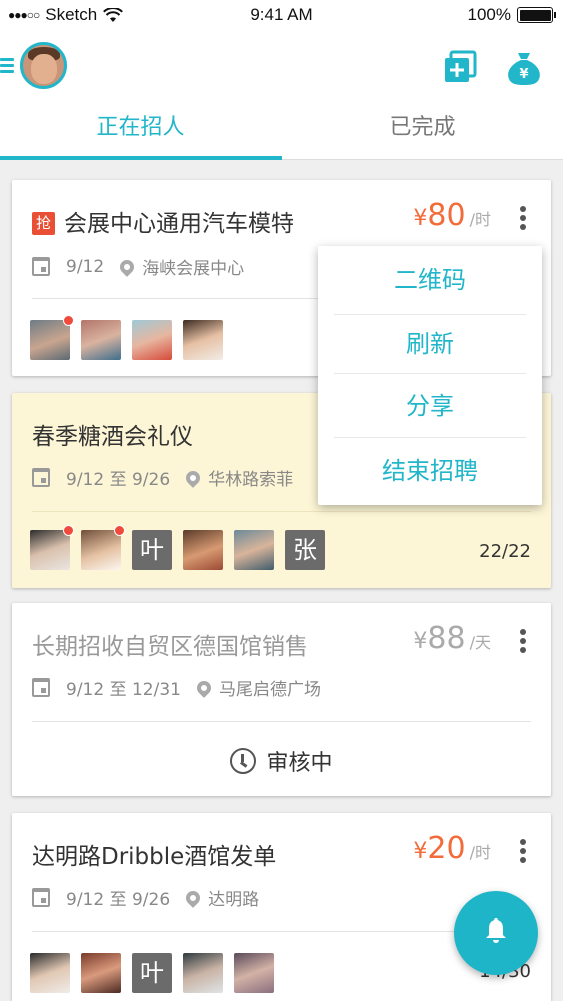  Describe the element at coordinates (177, 547) in the screenshot. I see `applicant-avatars: 叶 张` at that location.